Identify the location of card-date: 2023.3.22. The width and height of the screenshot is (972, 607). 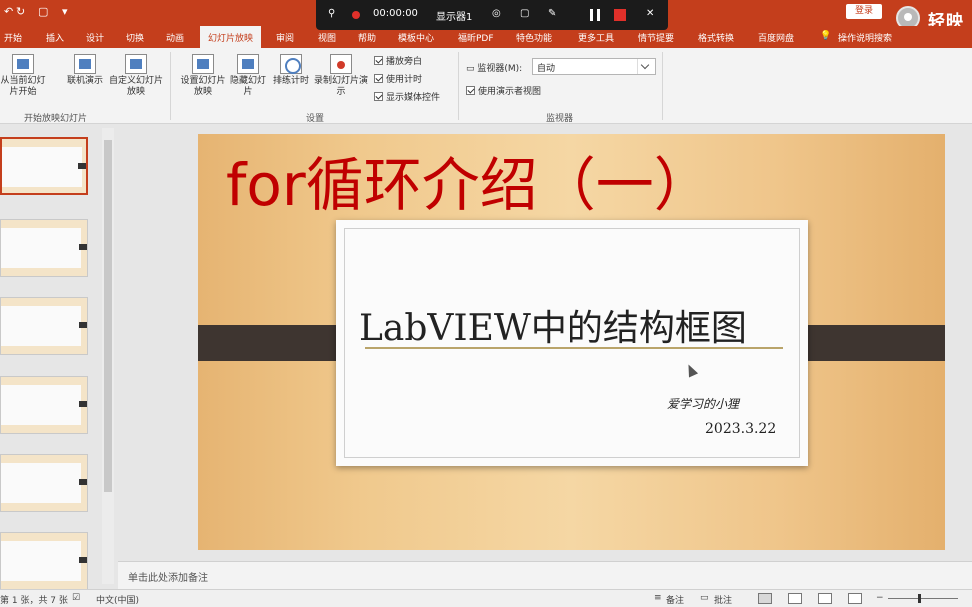
(740, 429).